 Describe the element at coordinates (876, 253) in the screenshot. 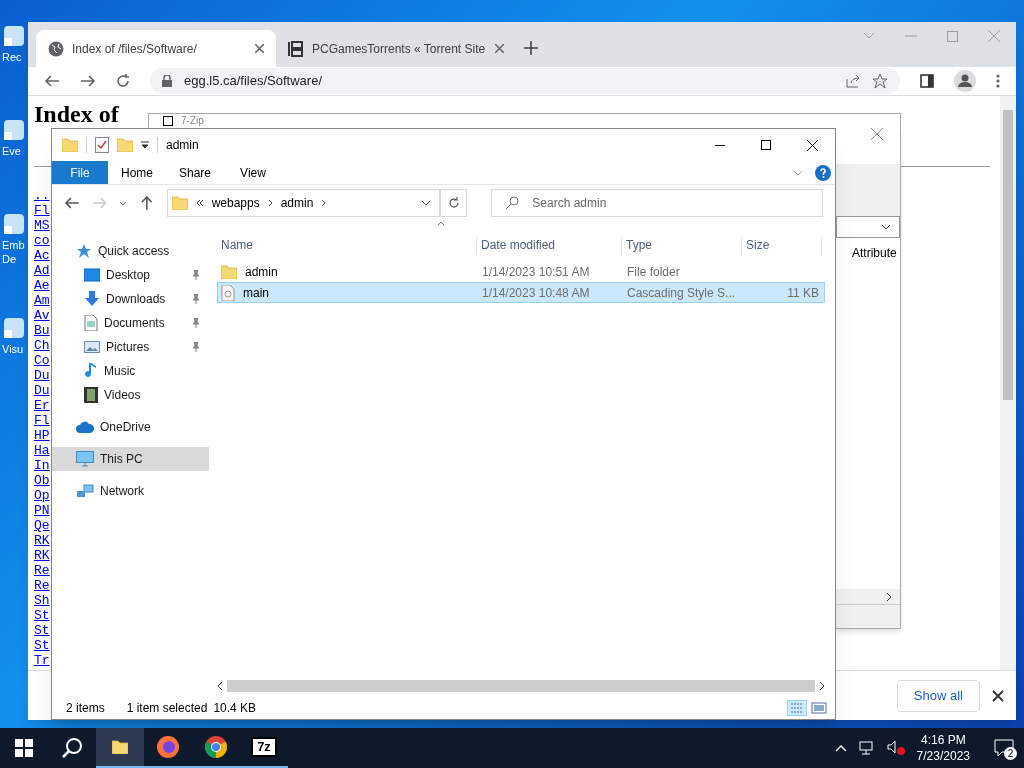

I see `column-header: Attribute` at that location.